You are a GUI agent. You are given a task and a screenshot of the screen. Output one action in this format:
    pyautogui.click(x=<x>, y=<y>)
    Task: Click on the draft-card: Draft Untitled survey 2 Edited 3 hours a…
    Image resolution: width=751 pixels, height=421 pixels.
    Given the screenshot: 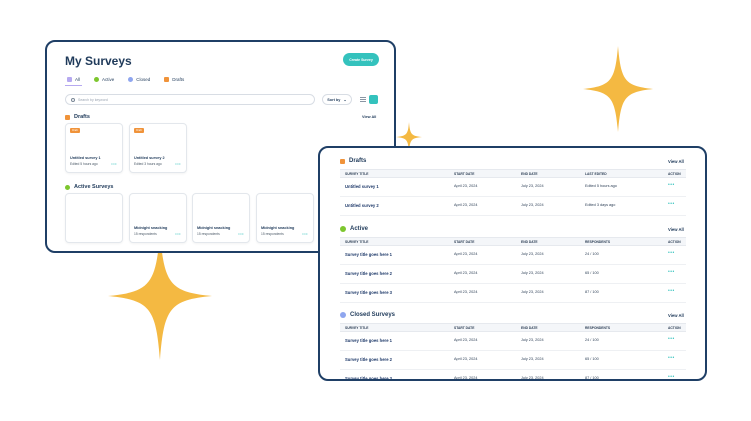 What is the action you would take?
    pyautogui.click(x=158, y=148)
    